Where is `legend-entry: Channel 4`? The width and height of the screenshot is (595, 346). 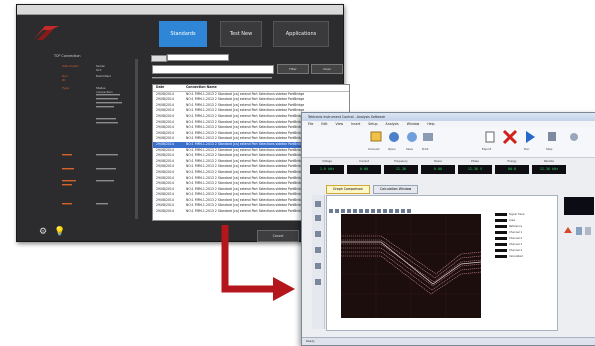
legend-entry: Channel 4 is located at coordinates (520, 250).